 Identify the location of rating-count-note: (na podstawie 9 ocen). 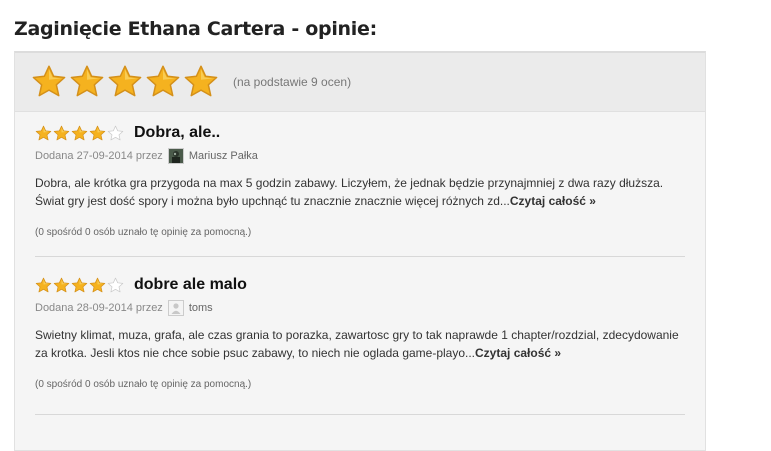
(292, 82).